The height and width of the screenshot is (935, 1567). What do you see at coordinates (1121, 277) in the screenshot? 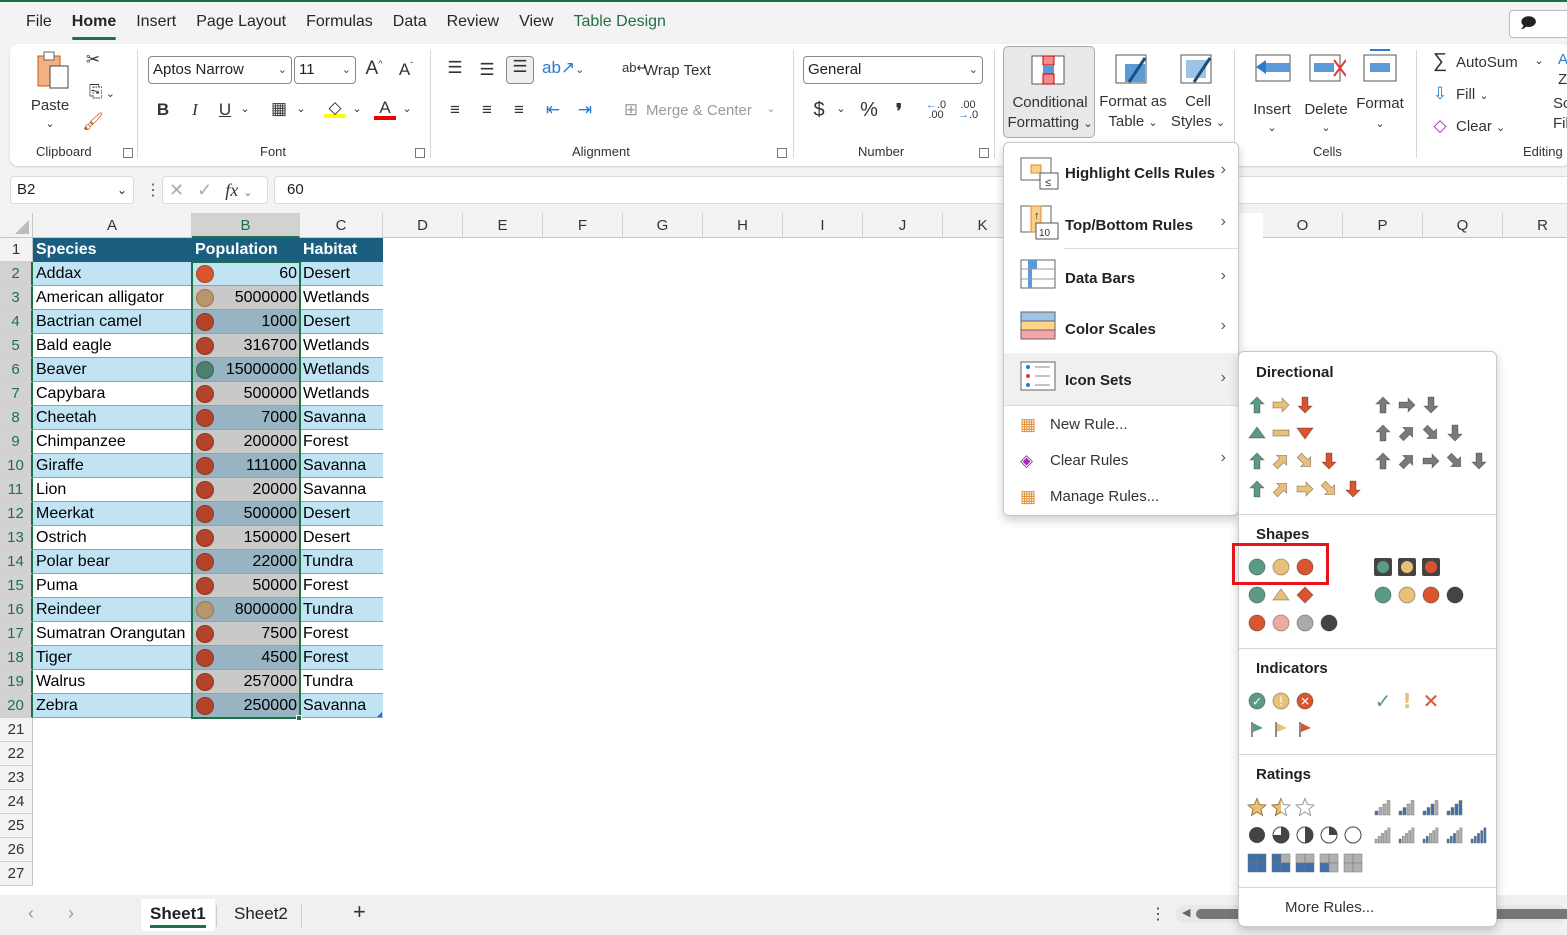
I see `menu-item-data-bars: Data Bars ›` at bounding box center [1121, 277].